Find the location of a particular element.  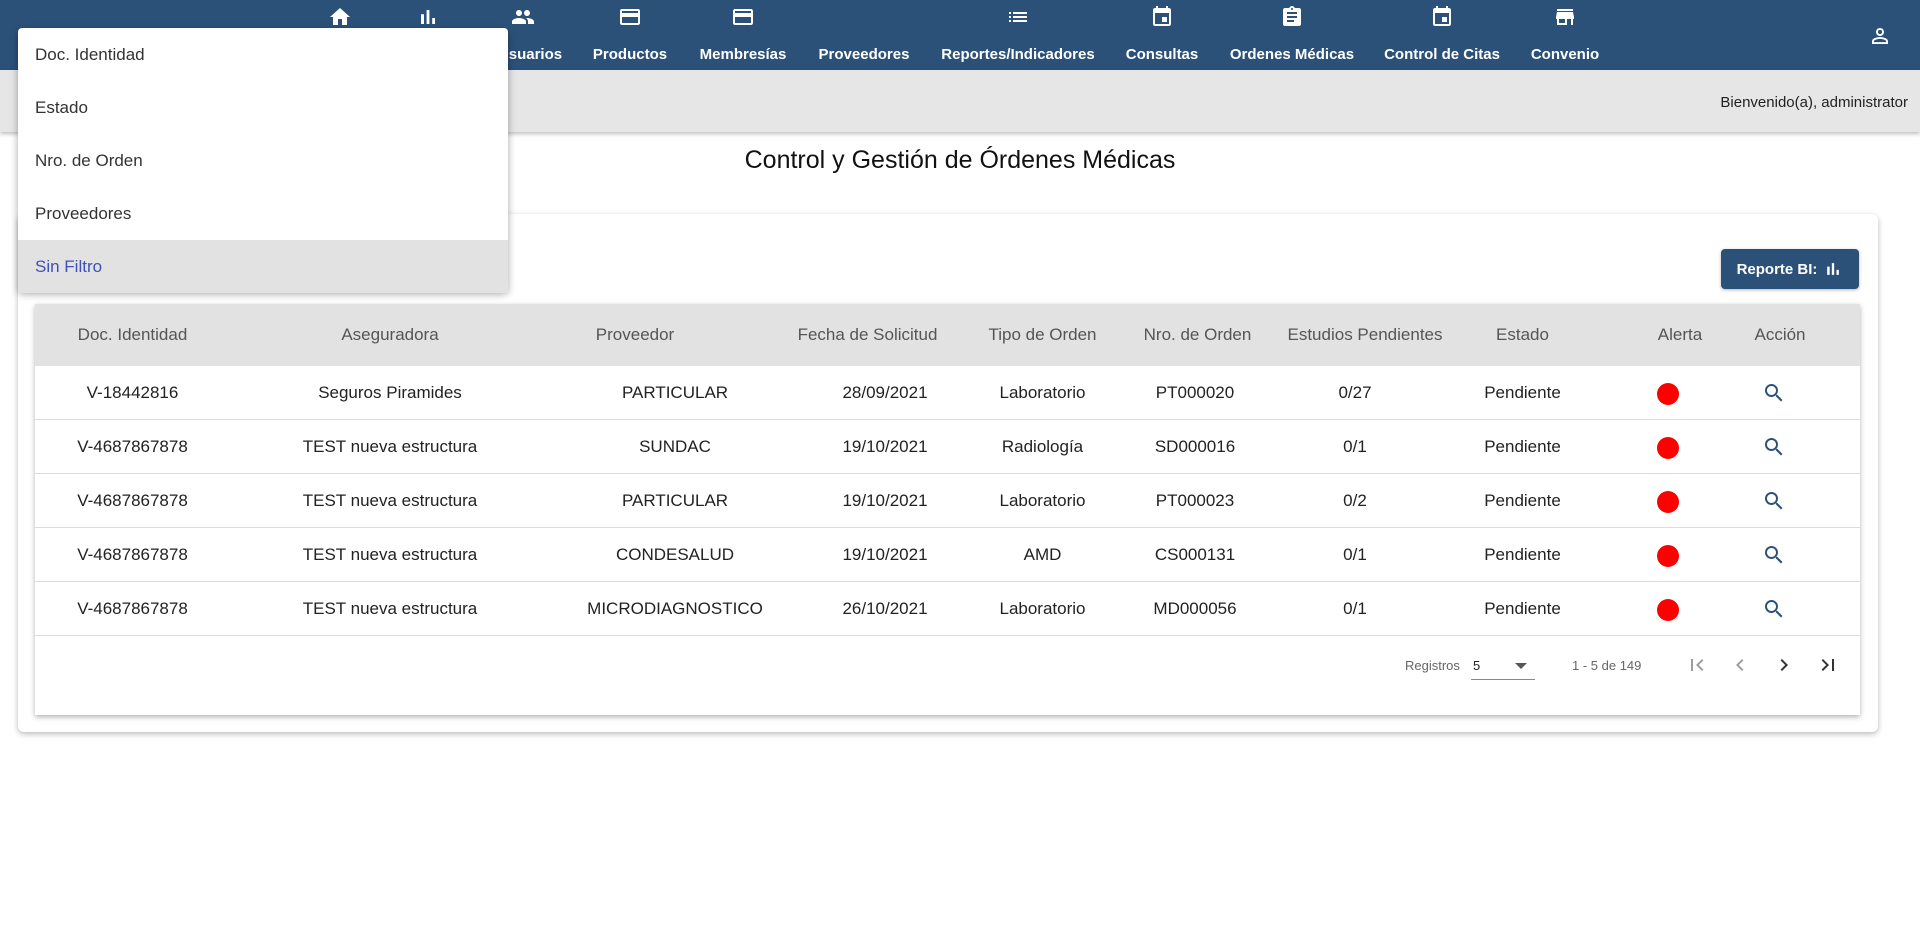

nav-item-control-citas: Control de Citas is located at coordinates (1442, 35).